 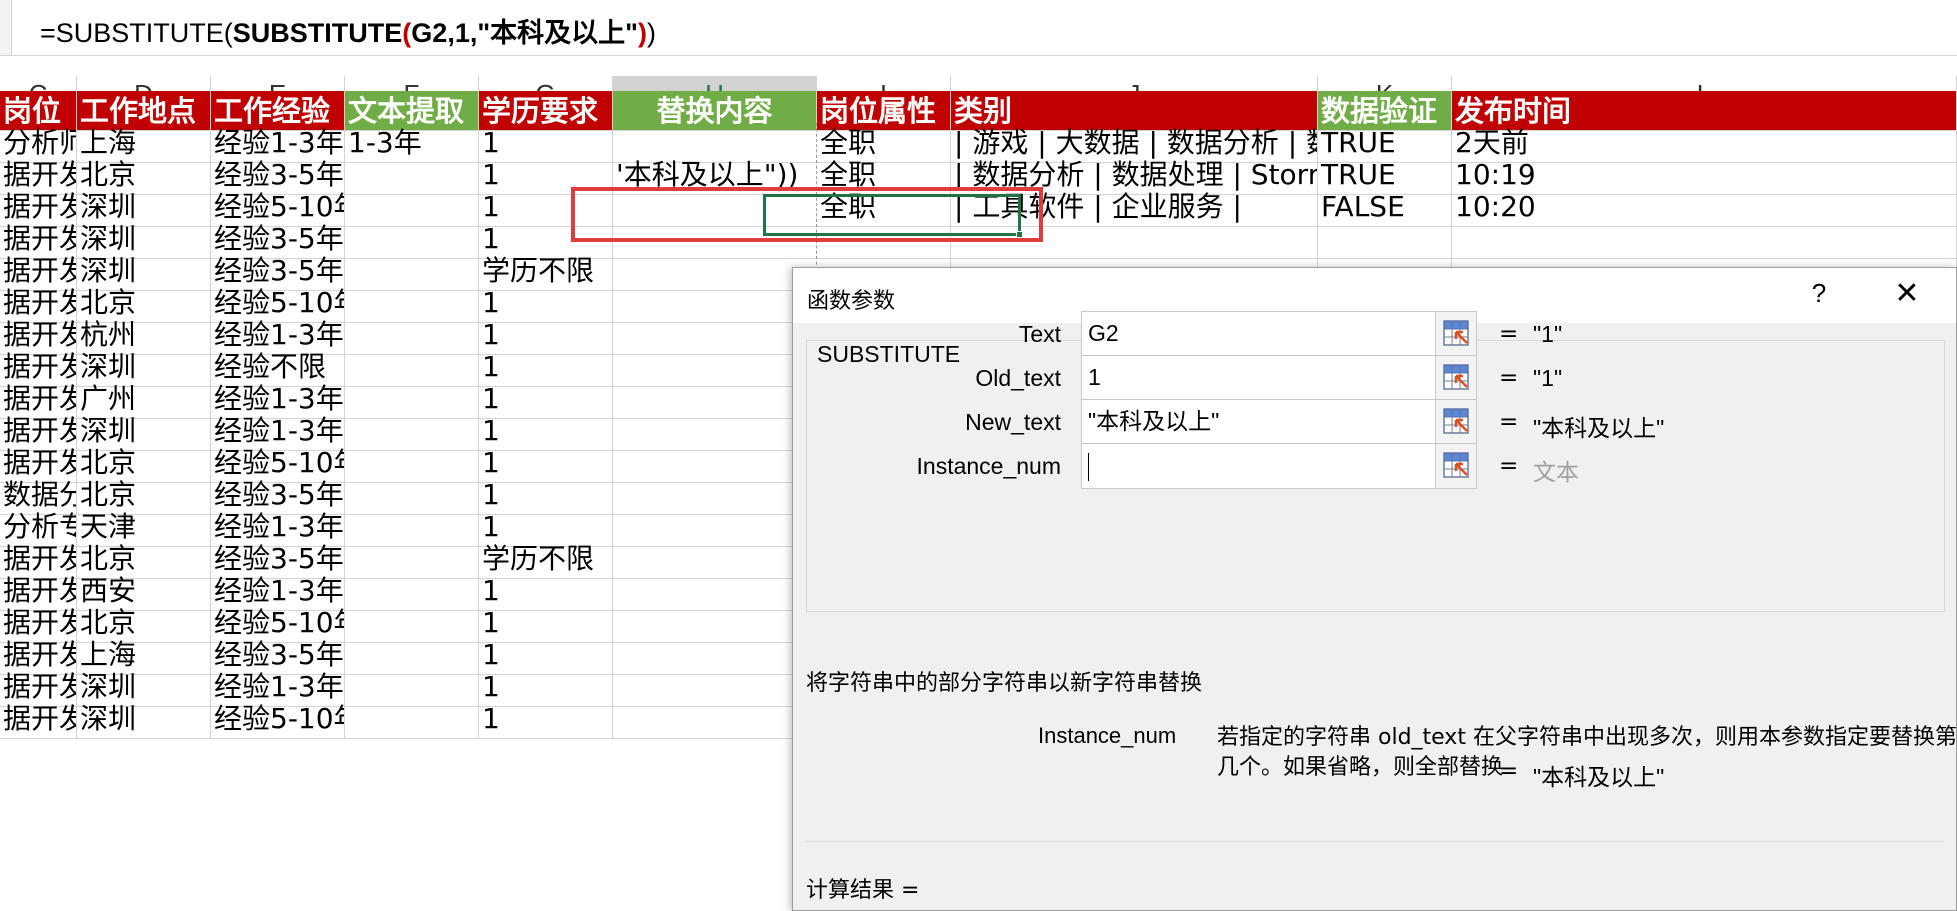 What do you see at coordinates (1260, 378) in the screenshot?
I see `arg-input-old_text: 1` at bounding box center [1260, 378].